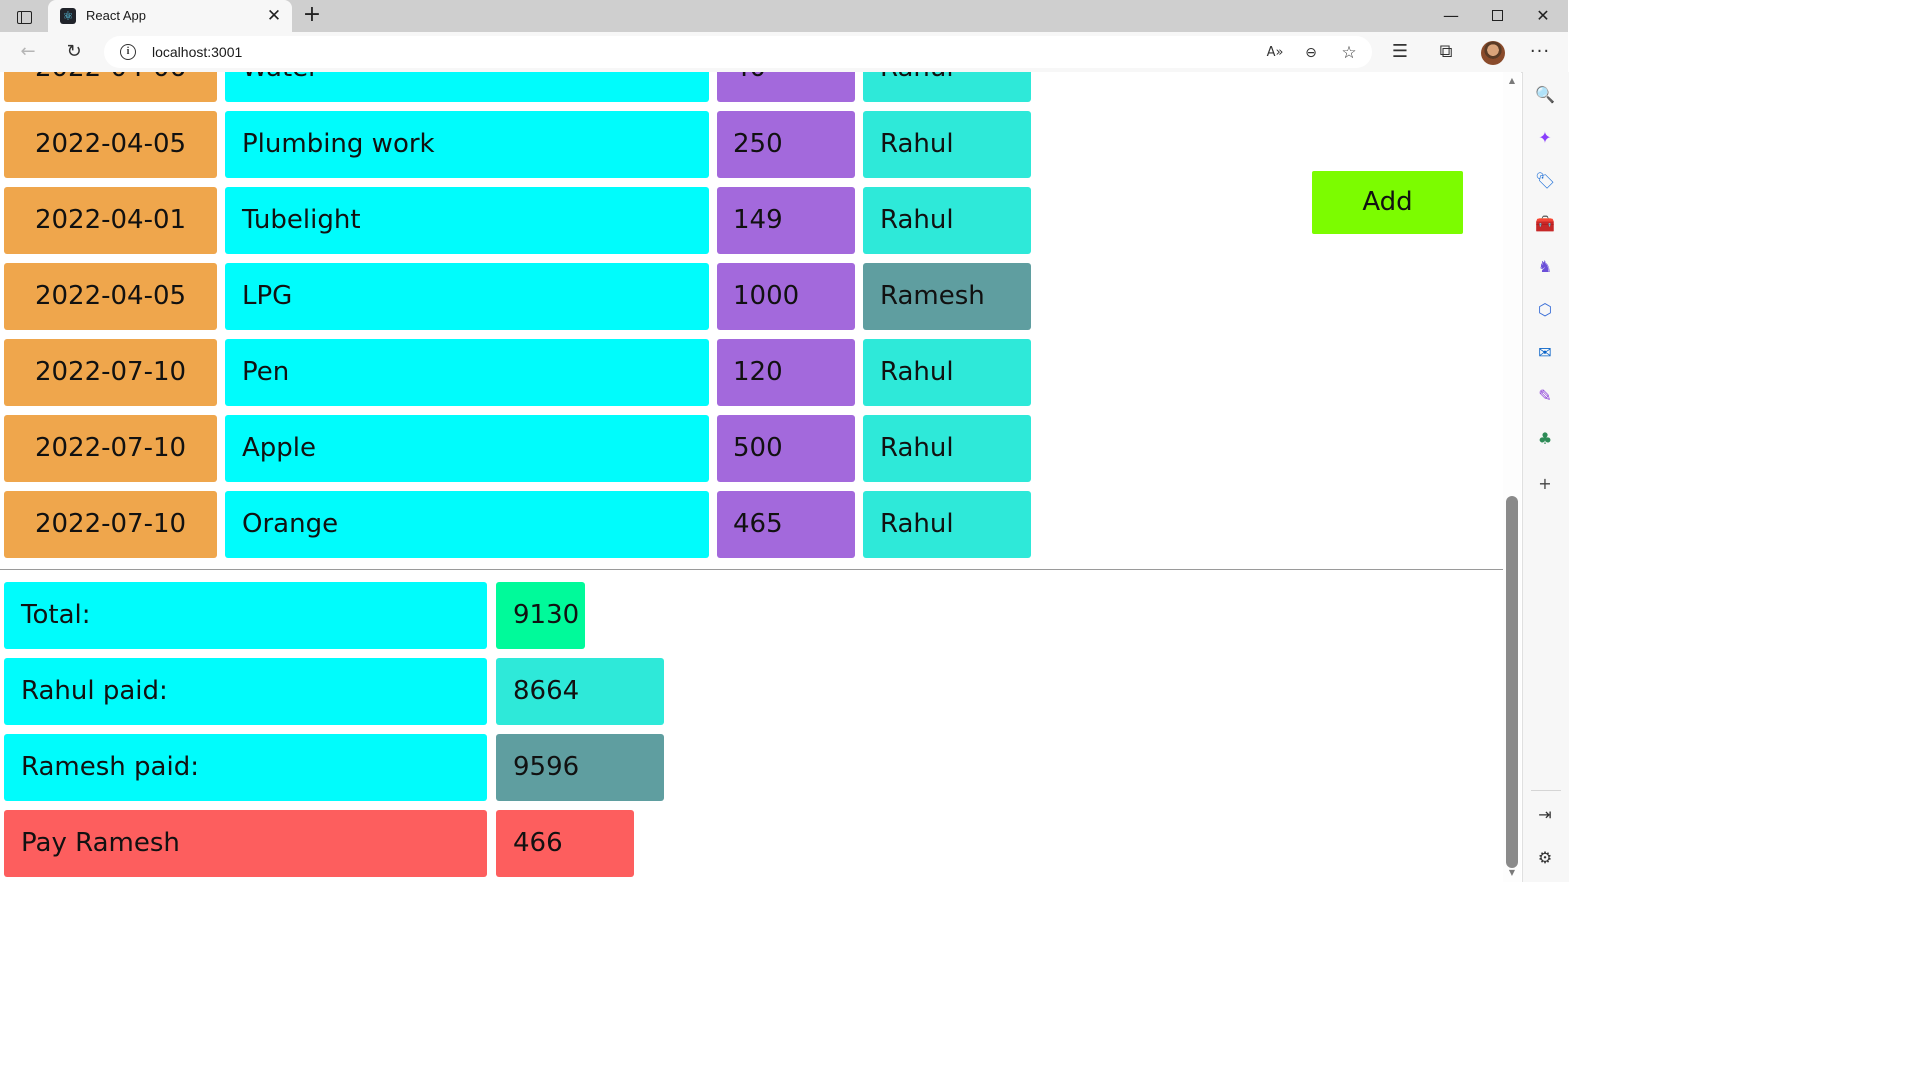  Describe the element at coordinates (110, 87) in the screenshot. I see `expense-date: 2022-04-06` at that location.